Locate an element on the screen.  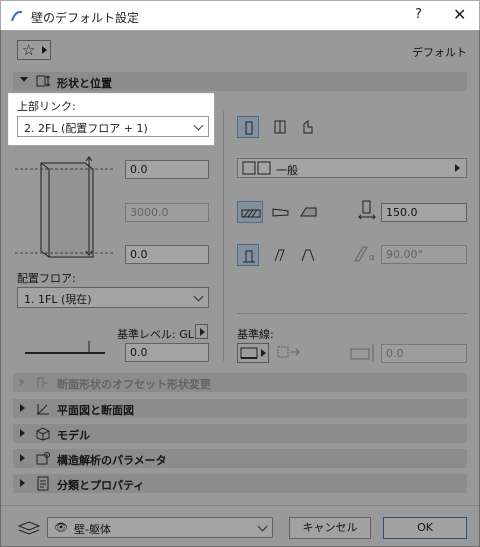
close-button: ✕ is located at coordinates (459, 14).